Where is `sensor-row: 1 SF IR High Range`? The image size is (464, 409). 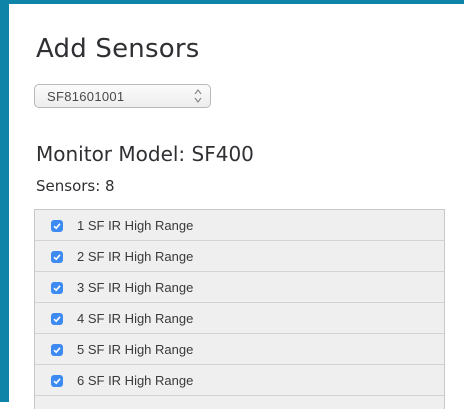
sensor-row: 1 SF IR High Range is located at coordinates (239, 225).